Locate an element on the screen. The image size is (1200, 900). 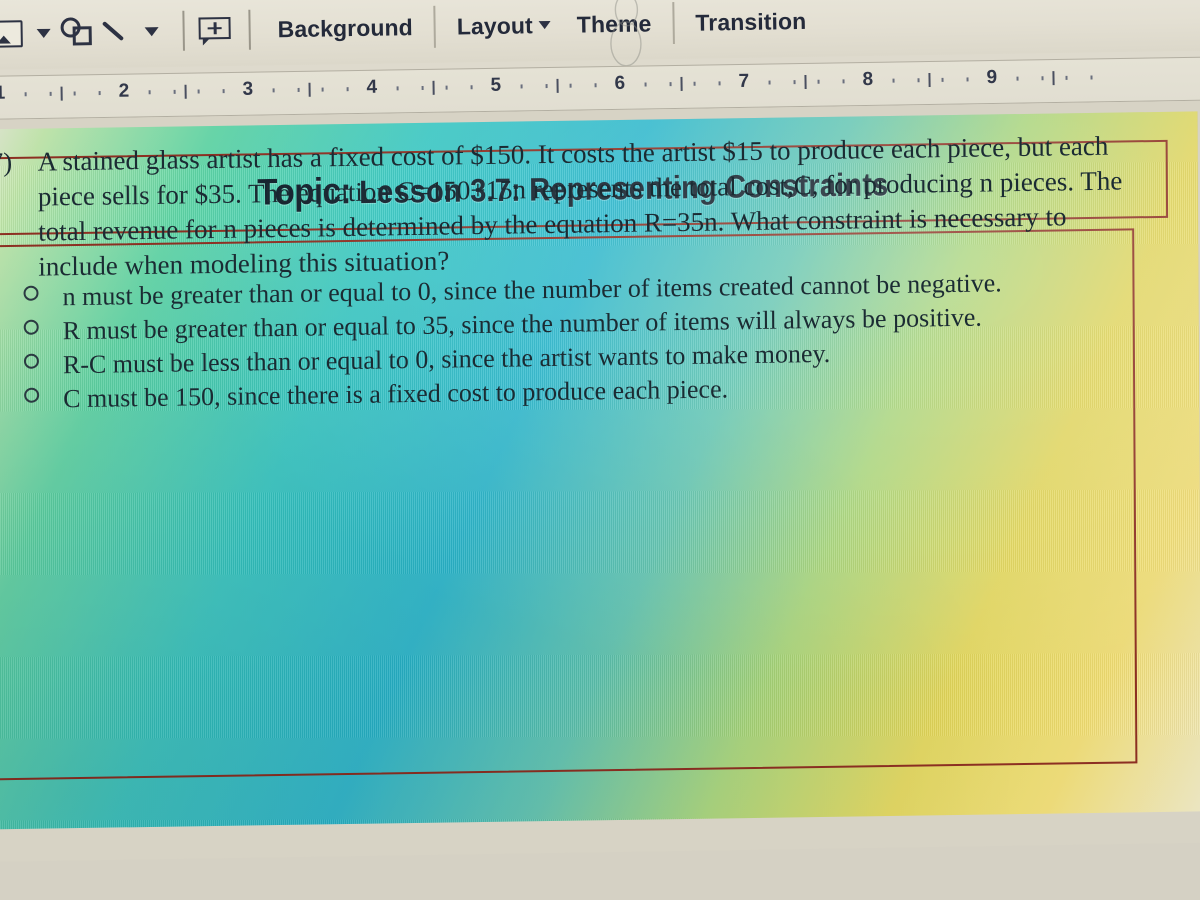
theme-button-label: Theme is located at coordinates (614, 23).